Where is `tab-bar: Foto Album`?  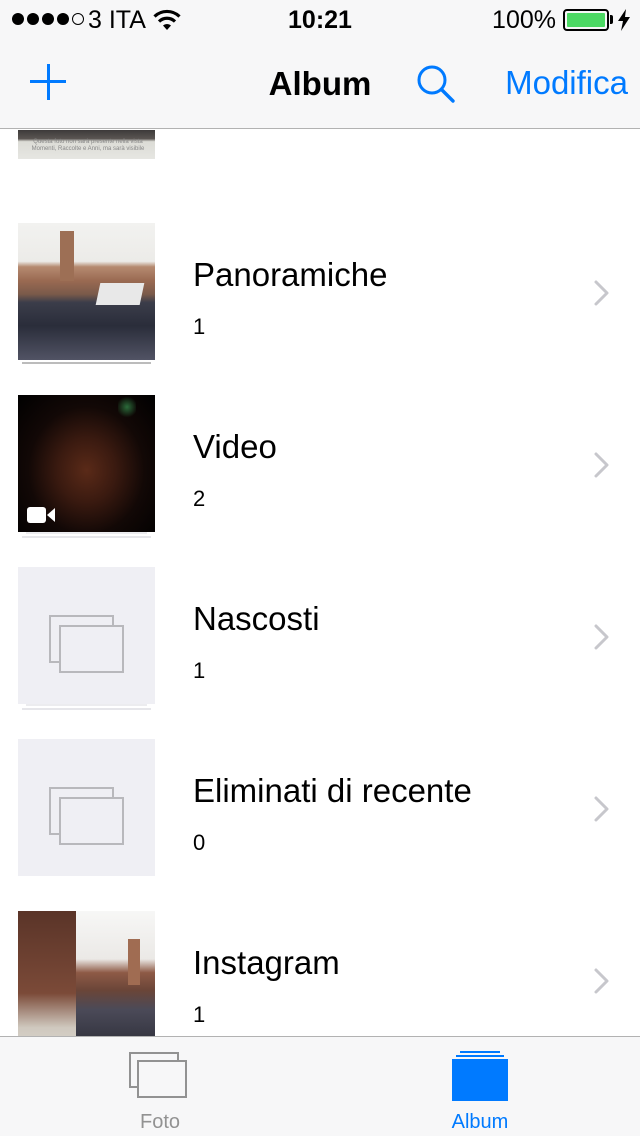
tab-bar: Foto Album is located at coordinates (320, 1086).